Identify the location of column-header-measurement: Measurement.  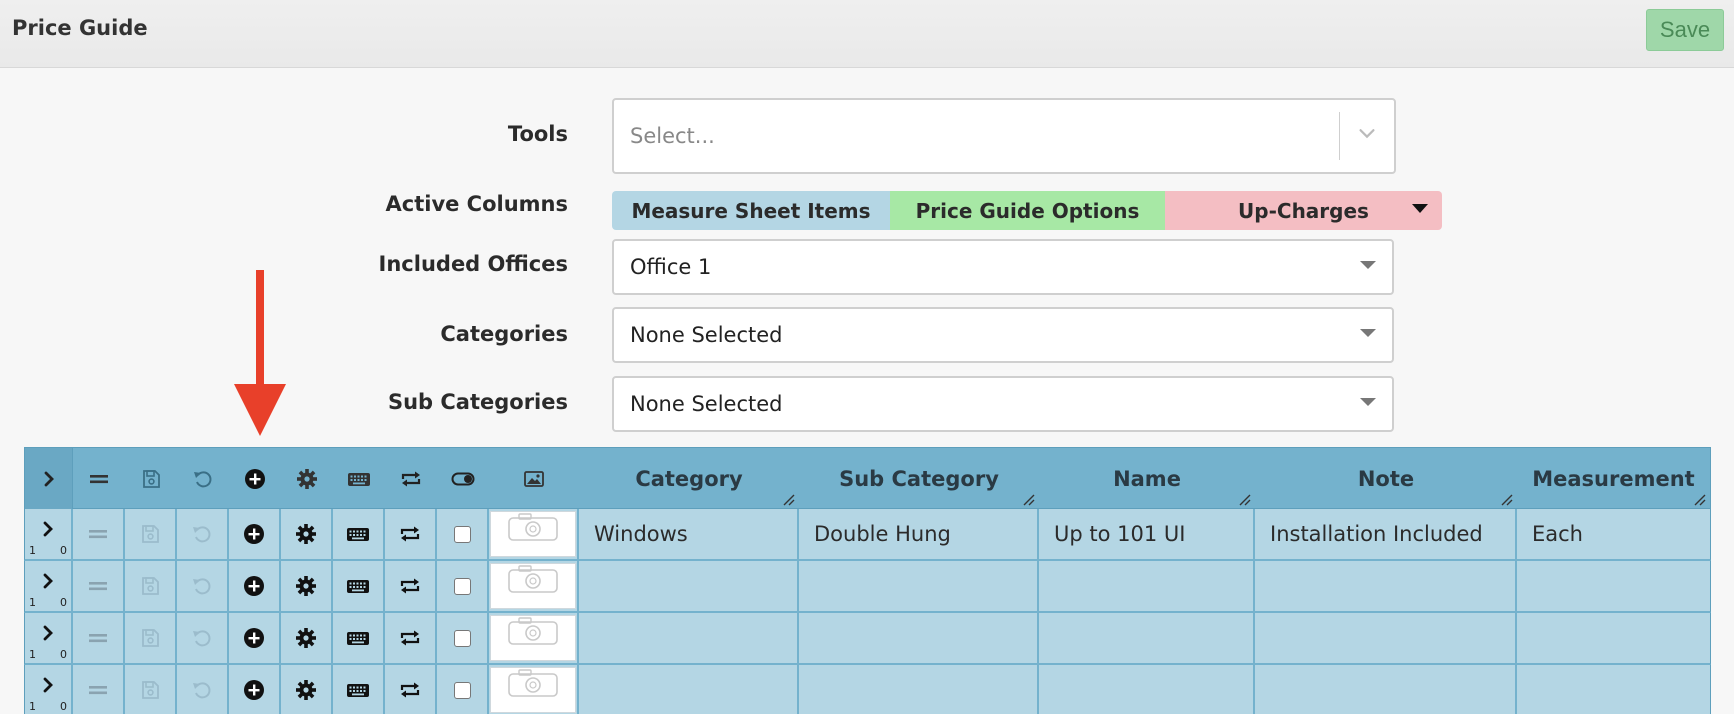
(1613, 479).